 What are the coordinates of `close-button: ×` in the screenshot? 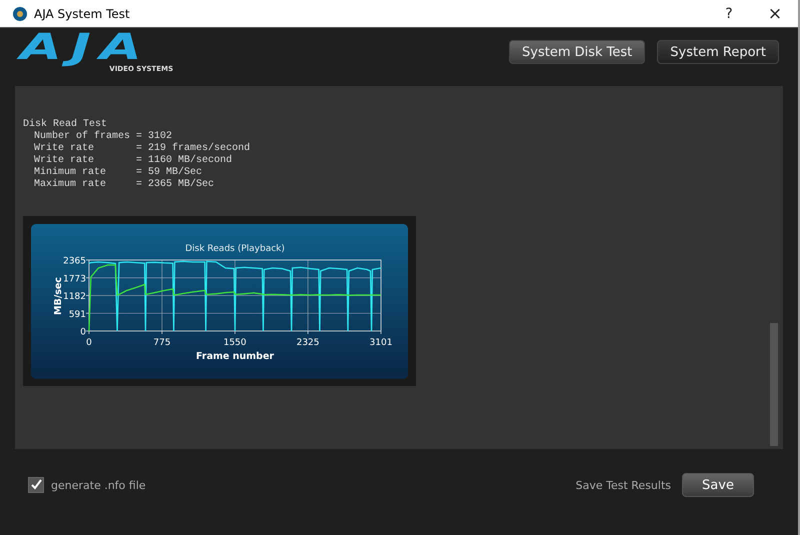 It's located at (775, 13).